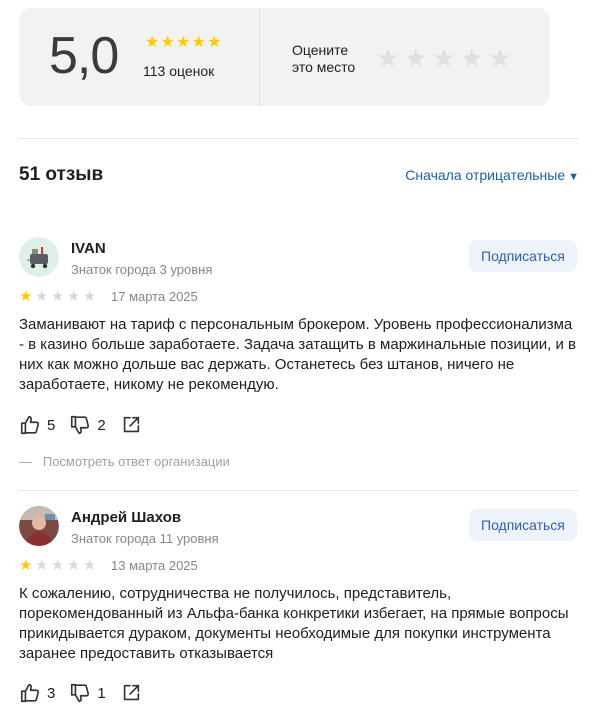  I want to click on like-count: 3, so click(51, 693).